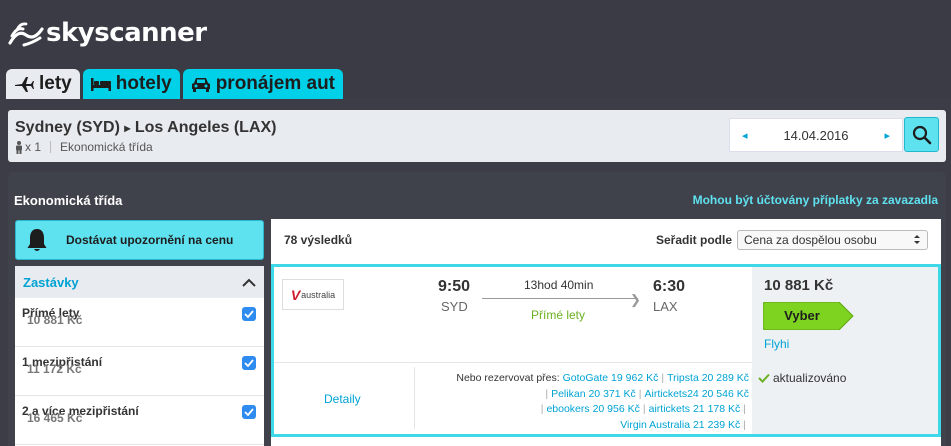 Image resolution: width=951 pixels, height=446 pixels. I want to click on stops-filter-header: Zastávky, so click(139, 282).